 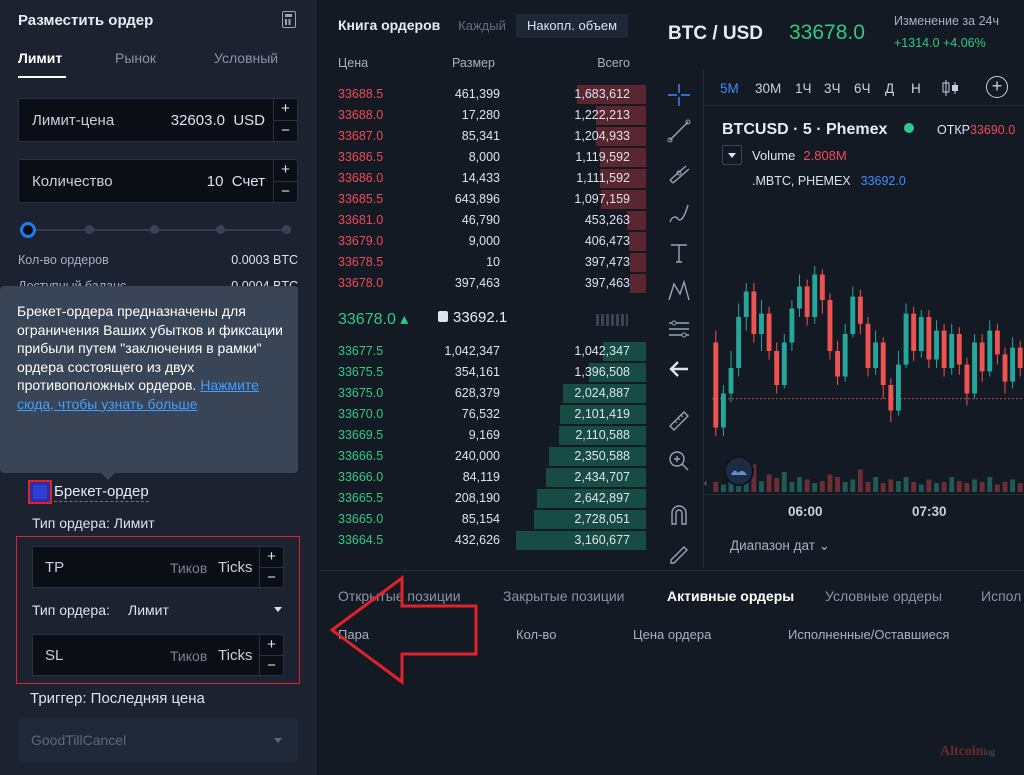 What do you see at coordinates (218, 120) in the screenshot?
I see `limit-price-input: 32603.0 USD` at bounding box center [218, 120].